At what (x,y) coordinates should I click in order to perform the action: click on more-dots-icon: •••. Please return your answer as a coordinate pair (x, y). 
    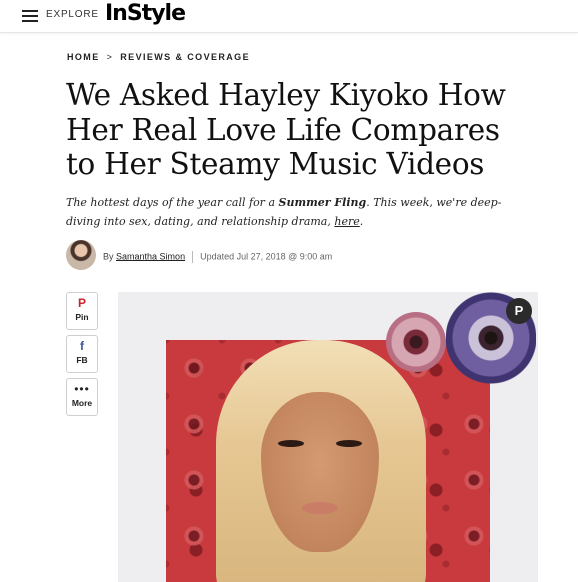
    Looking at the image, I should click on (82, 389).